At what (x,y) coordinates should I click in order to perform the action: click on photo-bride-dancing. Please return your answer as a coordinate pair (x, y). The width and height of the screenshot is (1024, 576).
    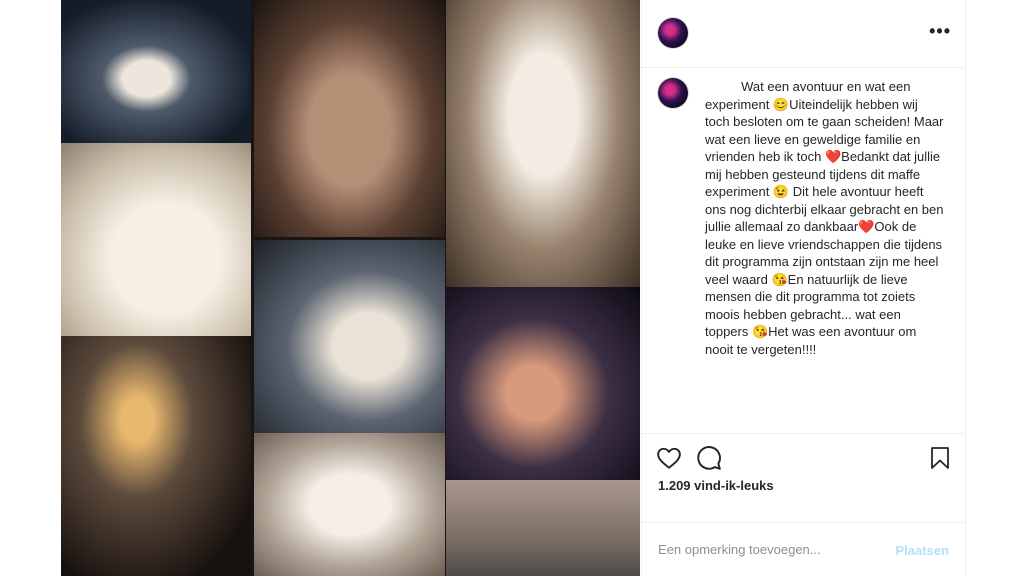
    Looking at the image, I should click on (156, 71).